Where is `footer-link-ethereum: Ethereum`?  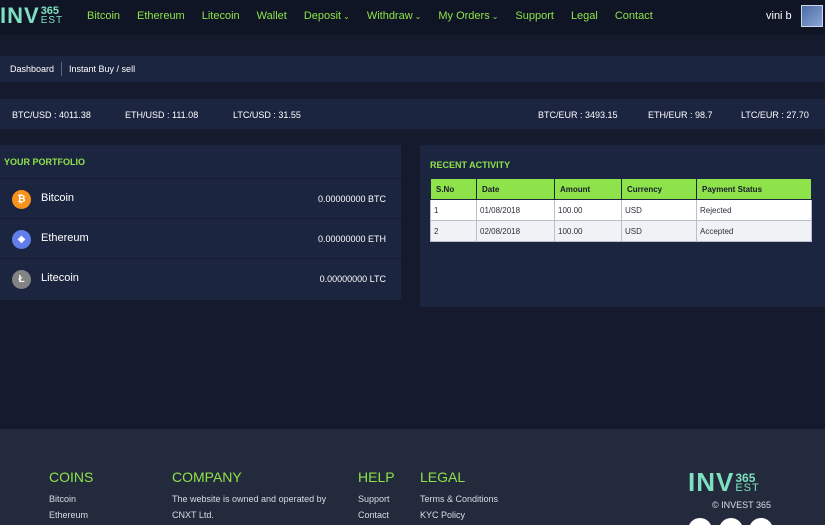 footer-link-ethereum: Ethereum is located at coordinates (71, 515).